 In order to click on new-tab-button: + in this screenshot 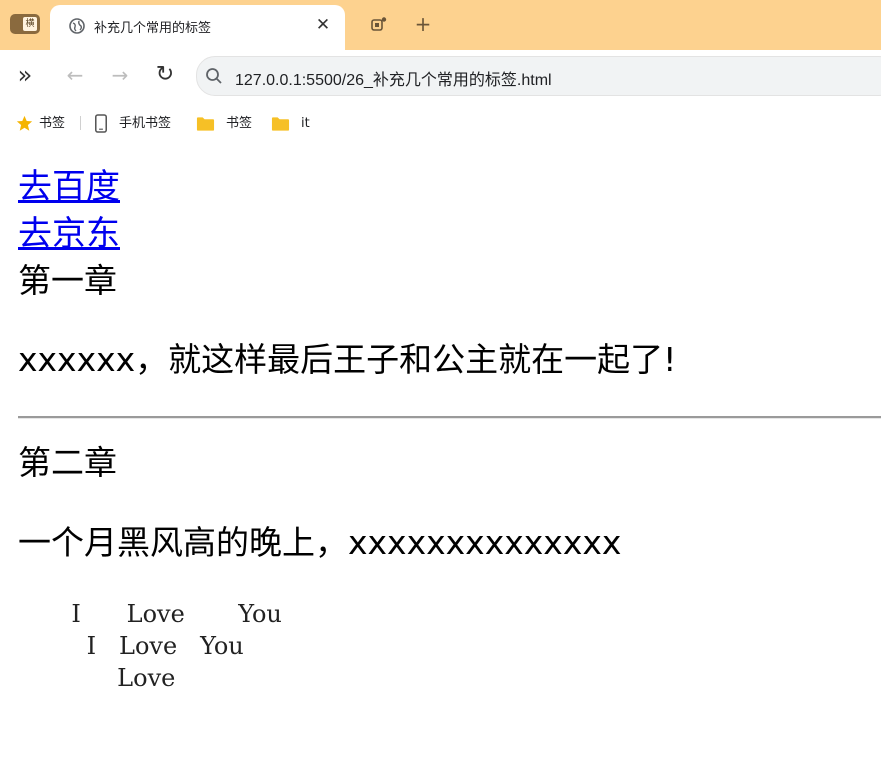, I will do `click(423, 24)`.